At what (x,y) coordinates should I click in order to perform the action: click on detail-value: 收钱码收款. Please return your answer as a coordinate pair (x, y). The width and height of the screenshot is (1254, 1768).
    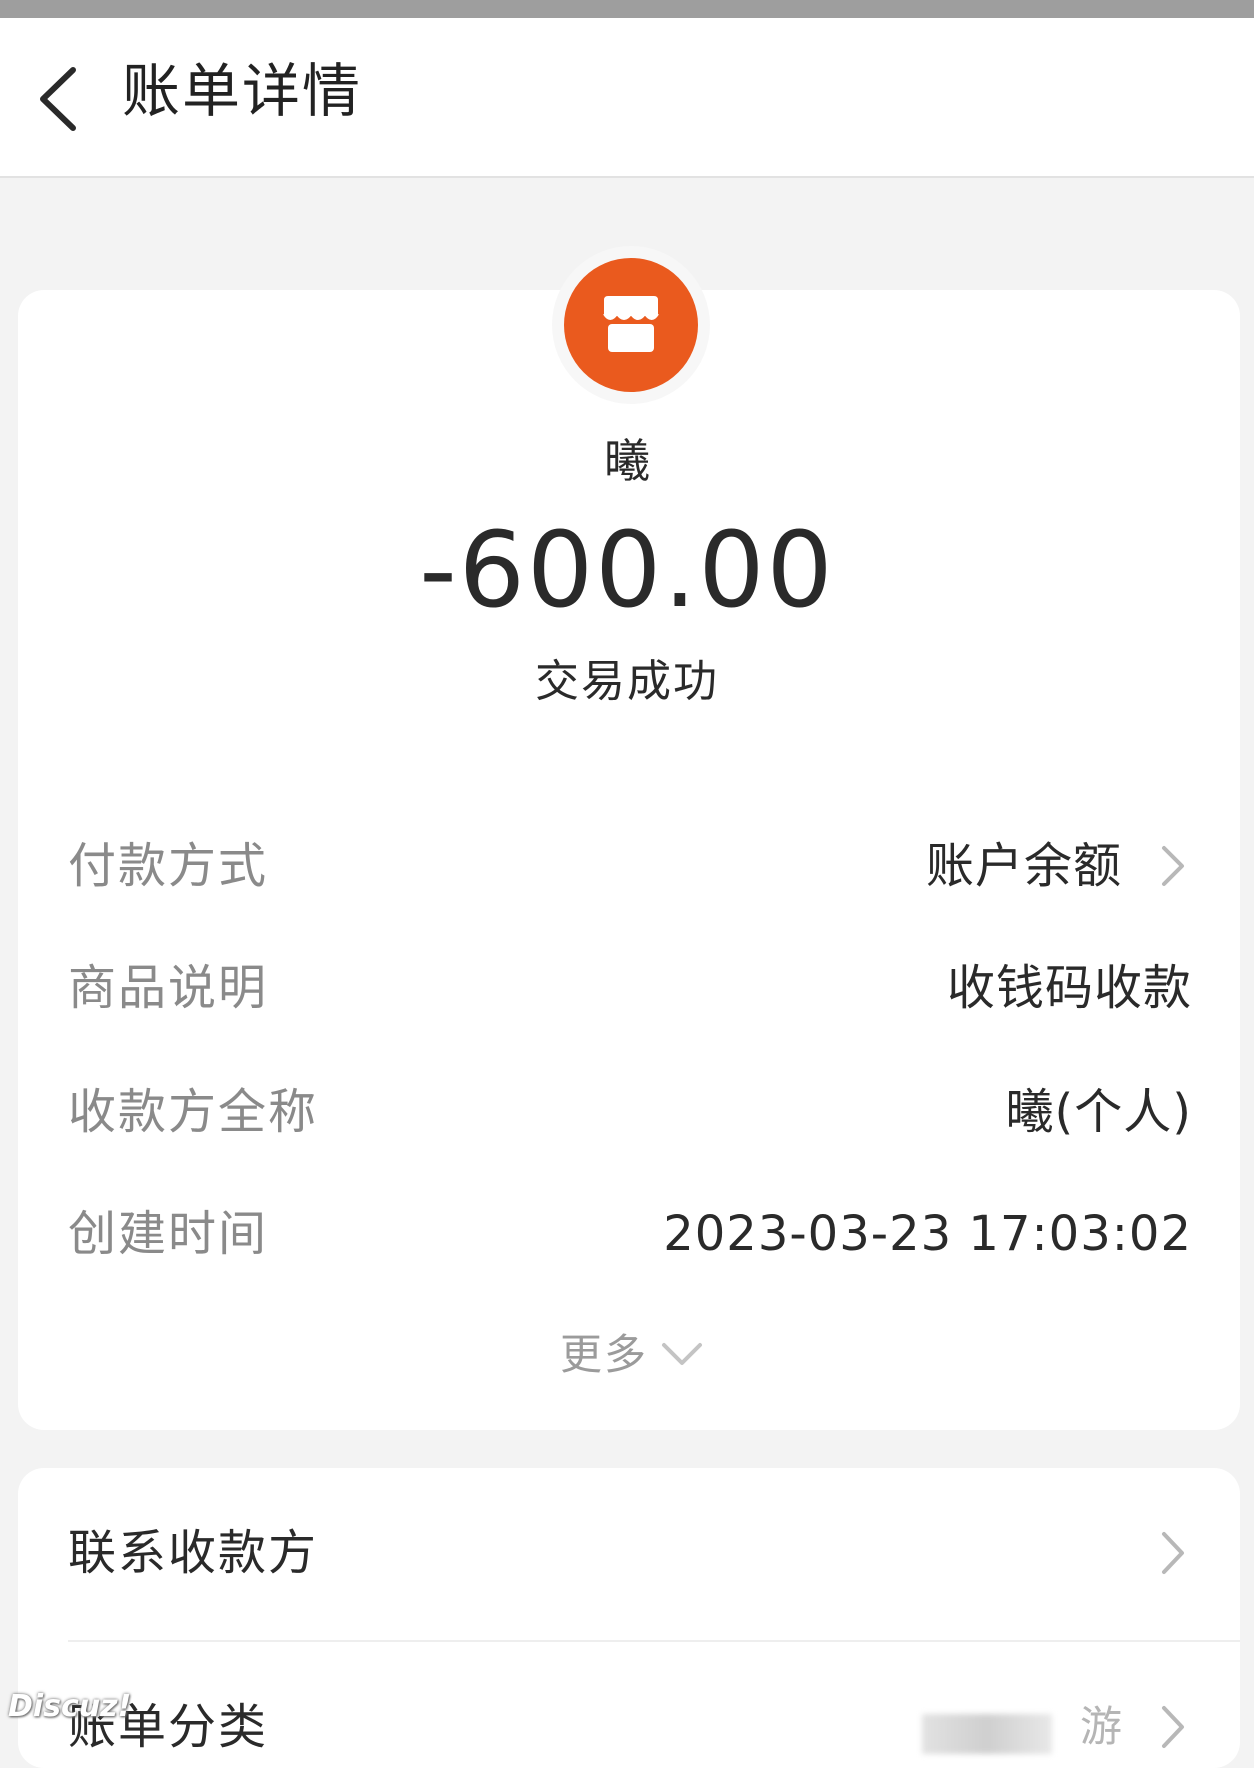
    Looking at the image, I should click on (1069, 988).